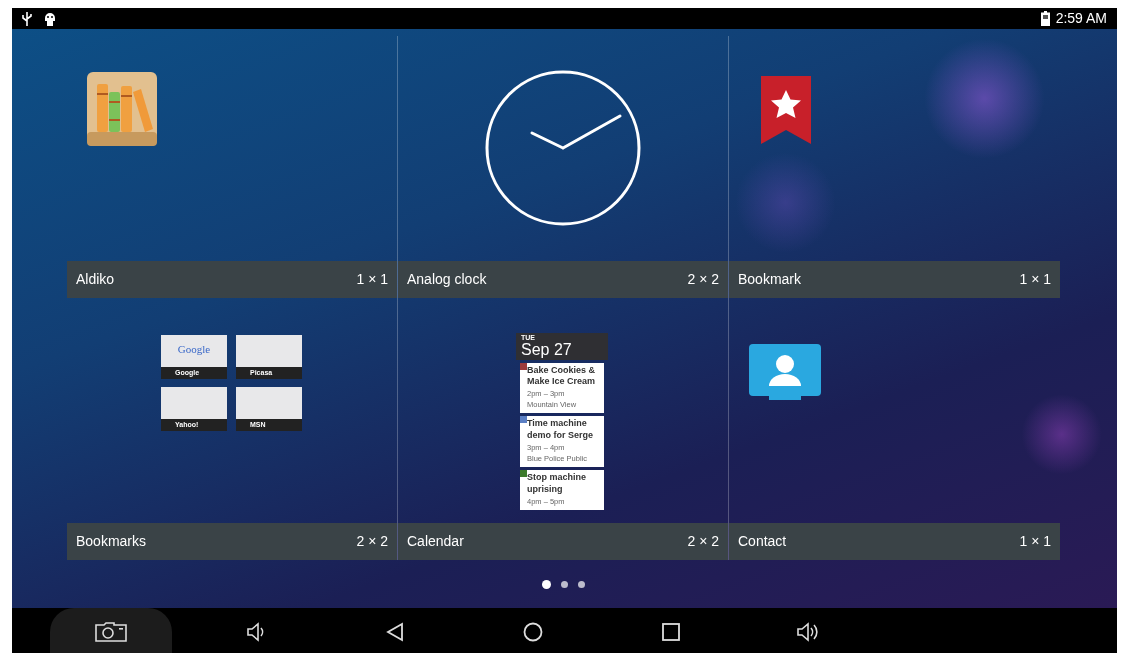 This screenshot has width=1125, height=653. What do you see at coordinates (232, 279) in the screenshot?
I see `widget-label-bar: Aldiko 1 × 1` at bounding box center [232, 279].